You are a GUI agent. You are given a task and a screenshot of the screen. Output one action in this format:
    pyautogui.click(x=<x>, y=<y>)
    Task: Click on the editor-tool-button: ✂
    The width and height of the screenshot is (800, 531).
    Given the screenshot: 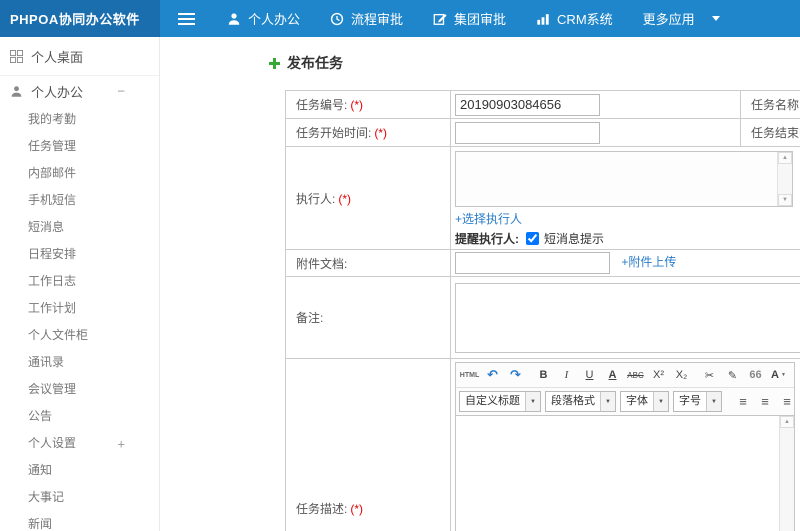 What is the action you would take?
    pyautogui.click(x=709, y=375)
    